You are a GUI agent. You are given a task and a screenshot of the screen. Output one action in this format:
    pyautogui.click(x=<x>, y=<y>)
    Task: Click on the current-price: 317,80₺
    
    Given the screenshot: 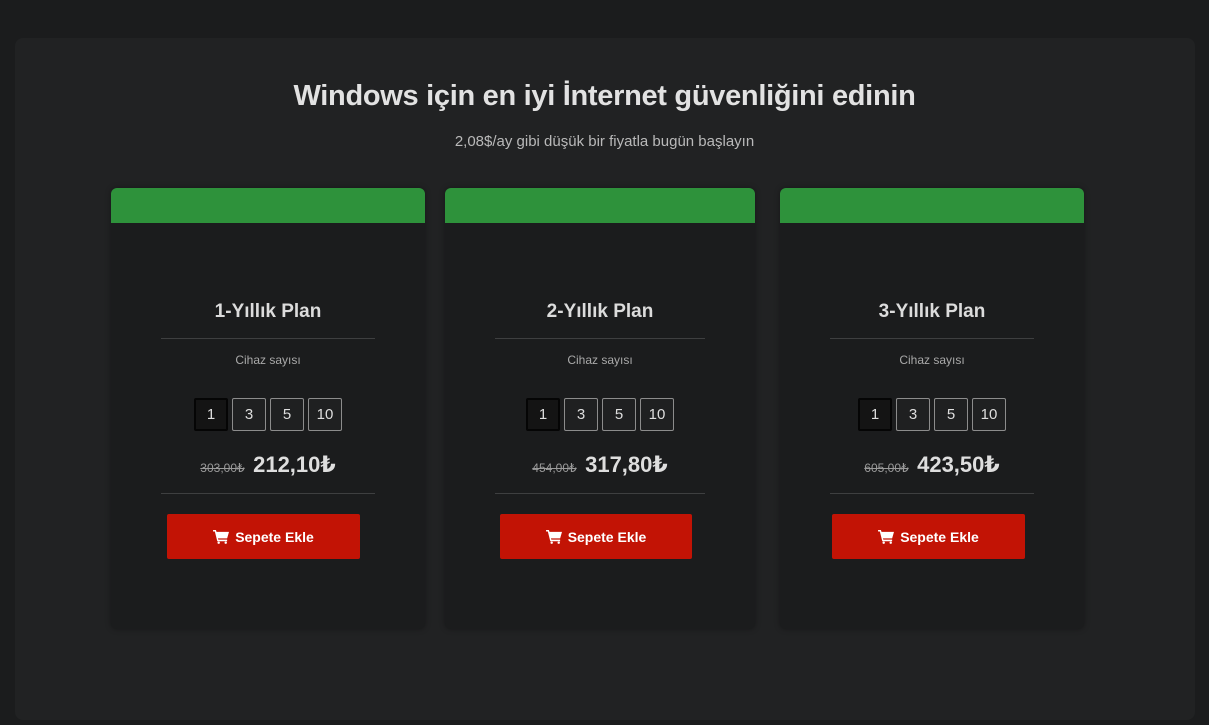 What is the action you would take?
    pyautogui.click(x=626, y=464)
    